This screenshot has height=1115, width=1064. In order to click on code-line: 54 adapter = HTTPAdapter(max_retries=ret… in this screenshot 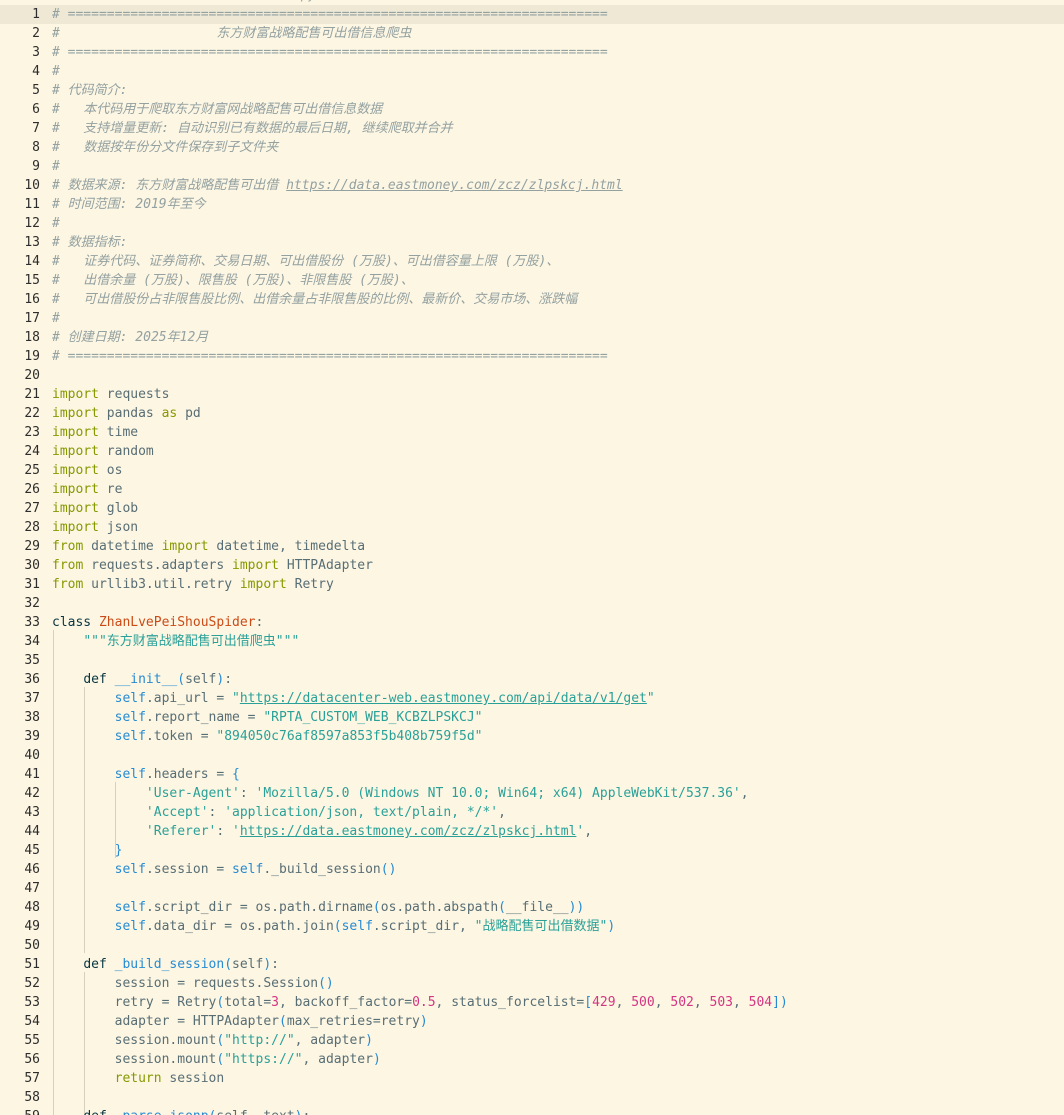, I will do `click(532, 1021)`.